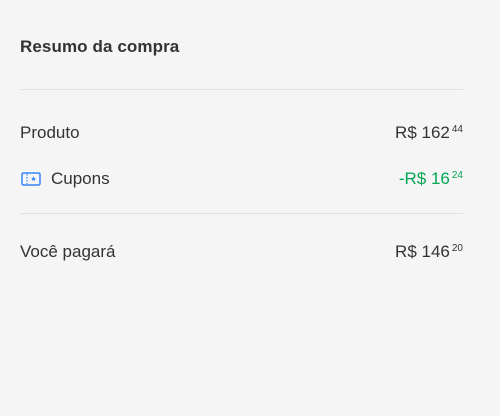  Describe the element at coordinates (68, 251) in the screenshot. I see `total-label: Você pagará` at that location.